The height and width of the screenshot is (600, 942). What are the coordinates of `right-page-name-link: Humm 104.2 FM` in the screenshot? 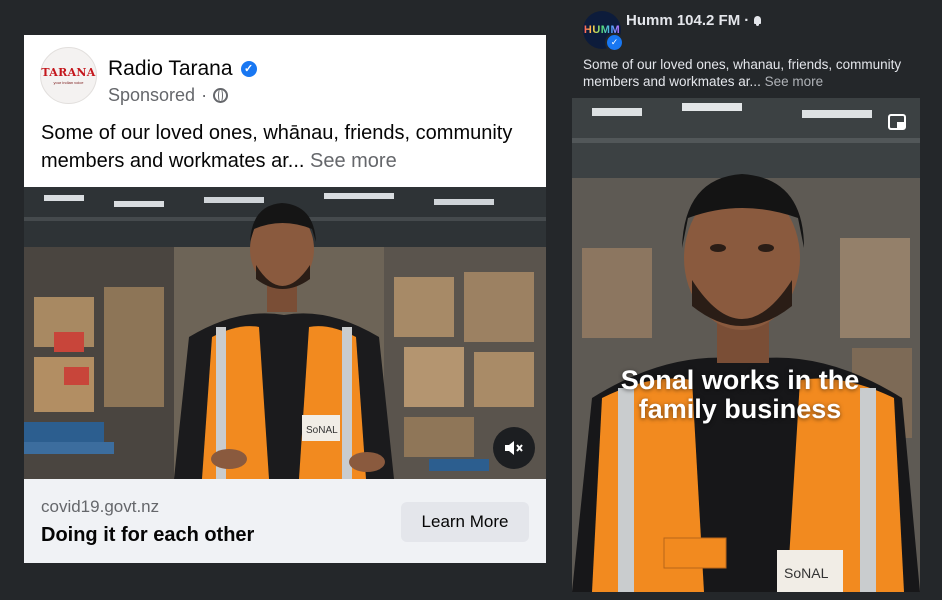 It's located at (683, 20).